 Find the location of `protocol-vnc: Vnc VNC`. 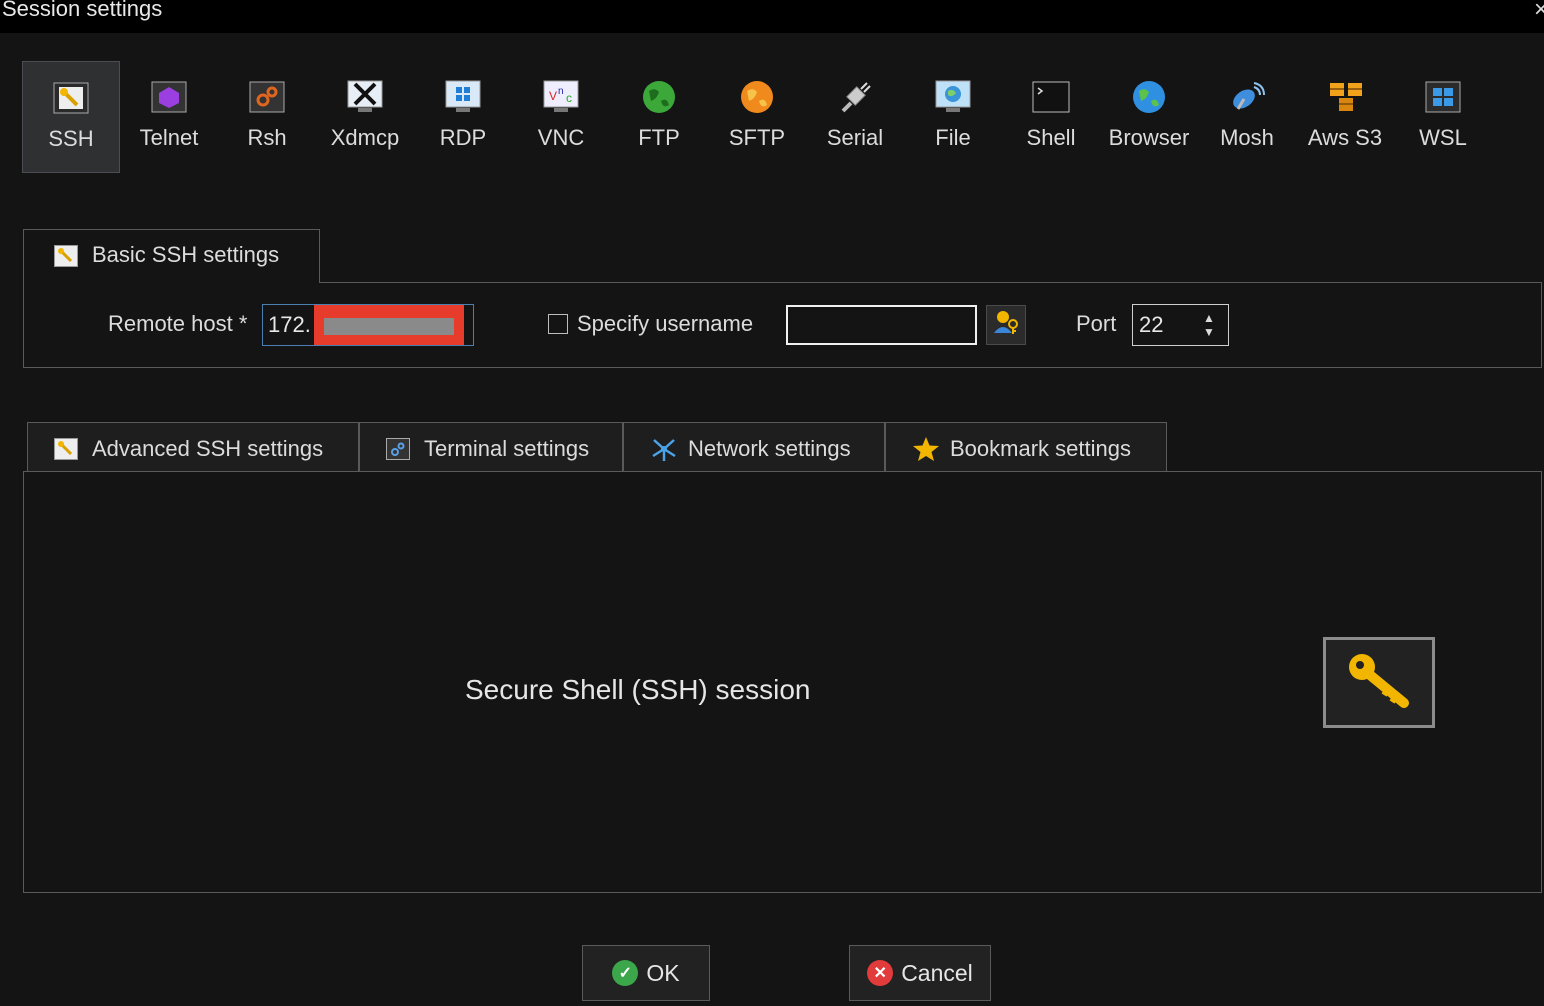

protocol-vnc: Vnc VNC is located at coordinates (561, 117).